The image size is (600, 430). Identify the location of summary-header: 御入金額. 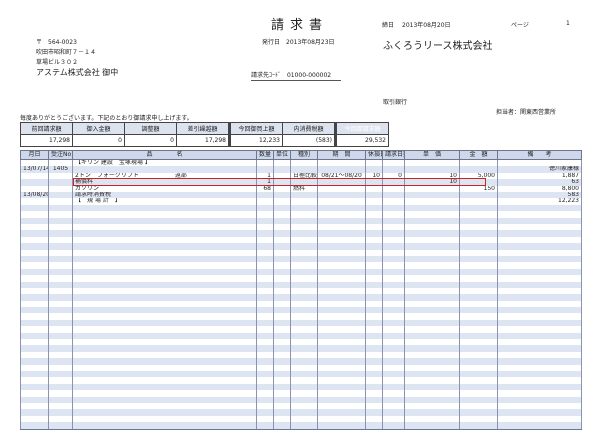
(98, 128).